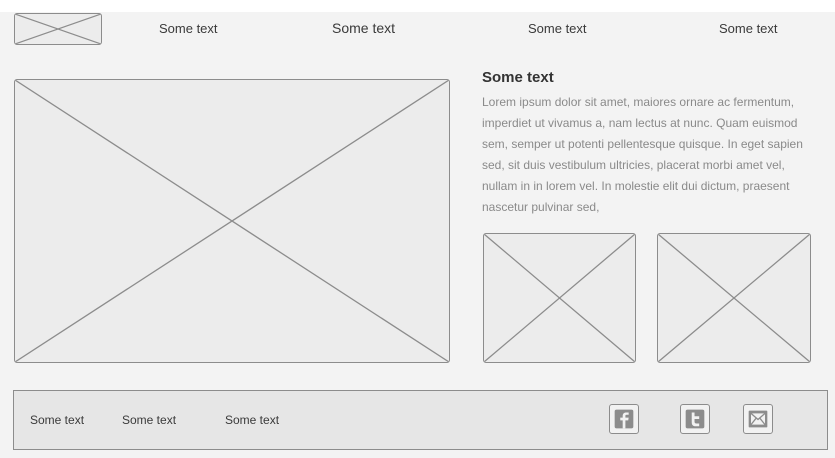 Image resolution: width=835 pixels, height=458 pixels. Describe the element at coordinates (149, 420) in the screenshot. I see `footer-link-2: Some text` at that location.